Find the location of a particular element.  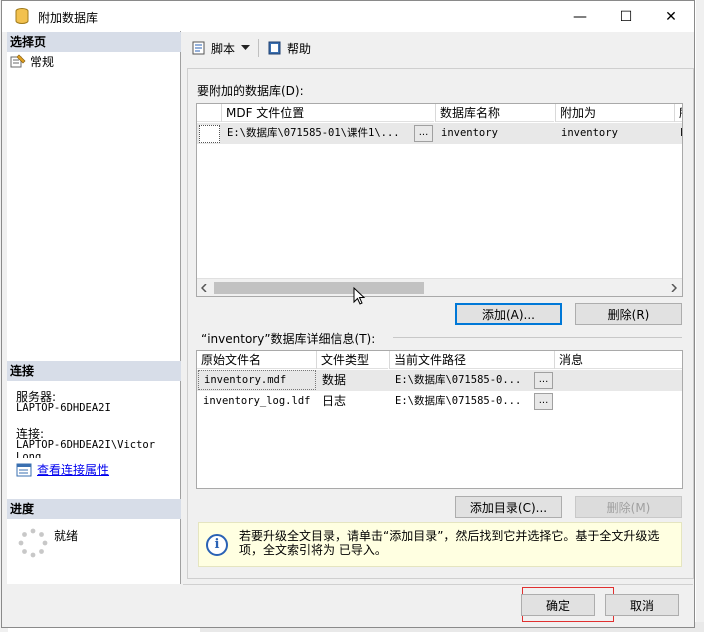

row-header-column is located at coordinates (209, 113).